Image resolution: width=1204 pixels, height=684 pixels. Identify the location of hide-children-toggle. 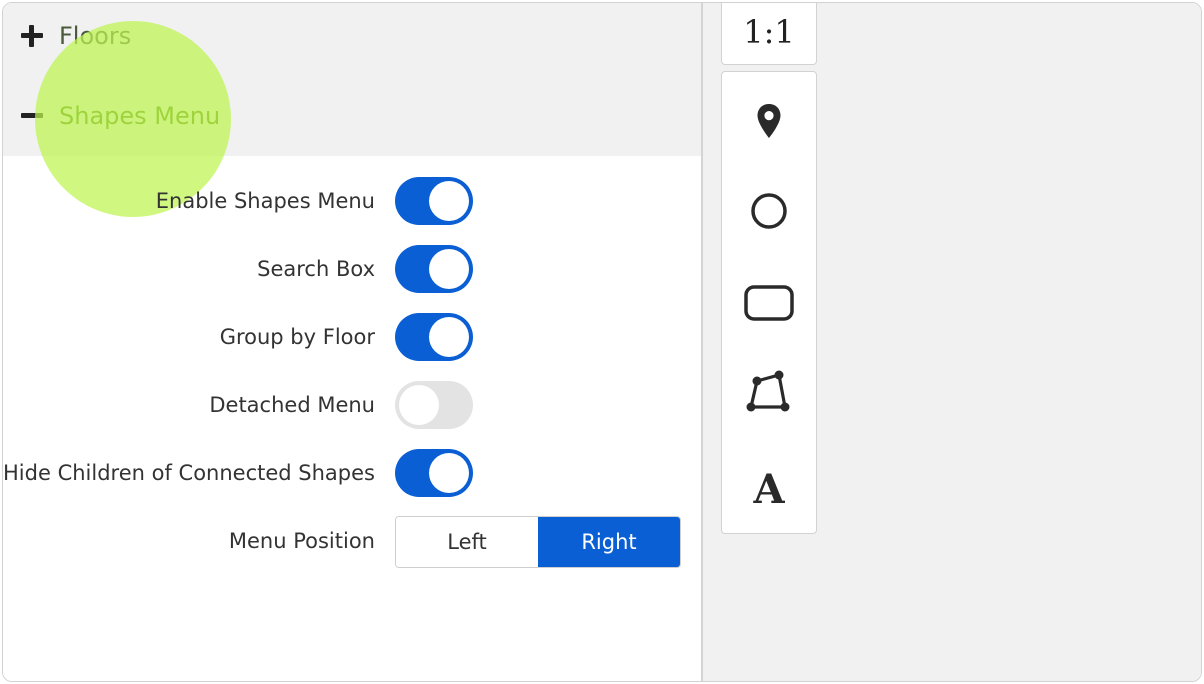
(434, 473).